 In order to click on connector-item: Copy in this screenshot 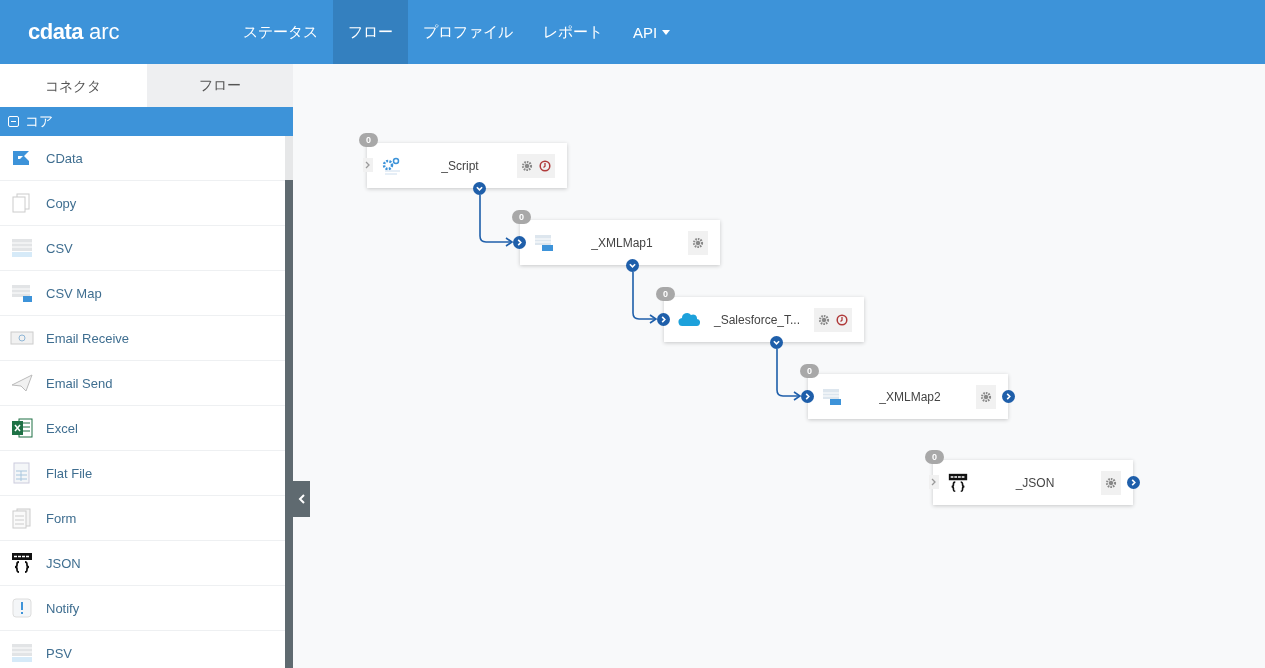, I will do `click(142, 203)`.